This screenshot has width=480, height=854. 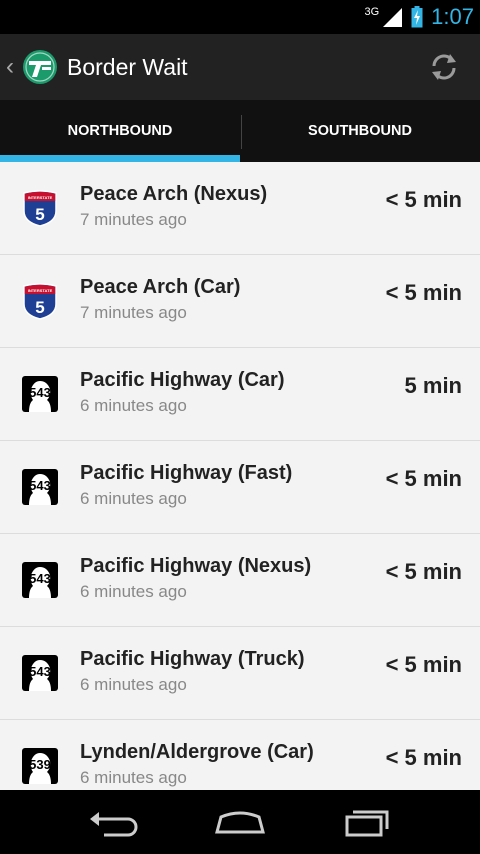 What do you see at coordinates (433, 385) in the screenshot?
I see `wait-time: 5 min` at bounding box center [433, 385].